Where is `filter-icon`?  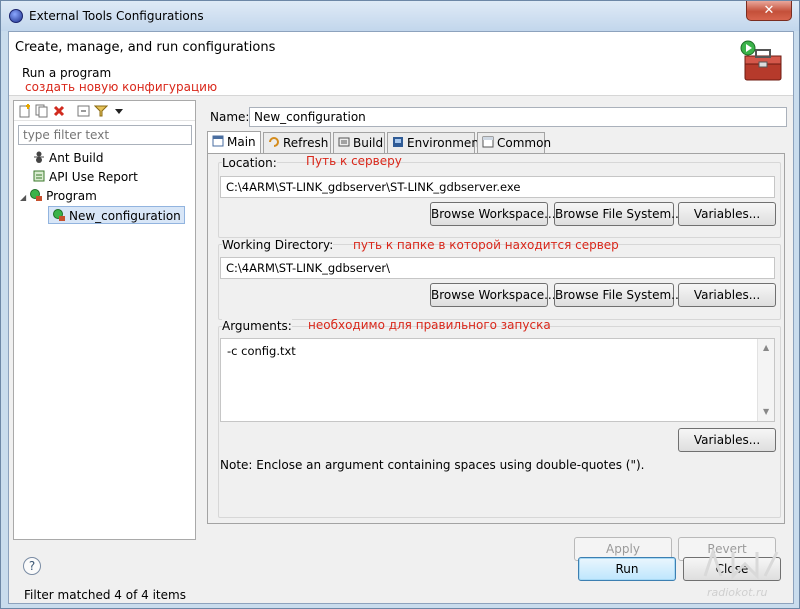 filter-icon is located at coordinates (101, 111).